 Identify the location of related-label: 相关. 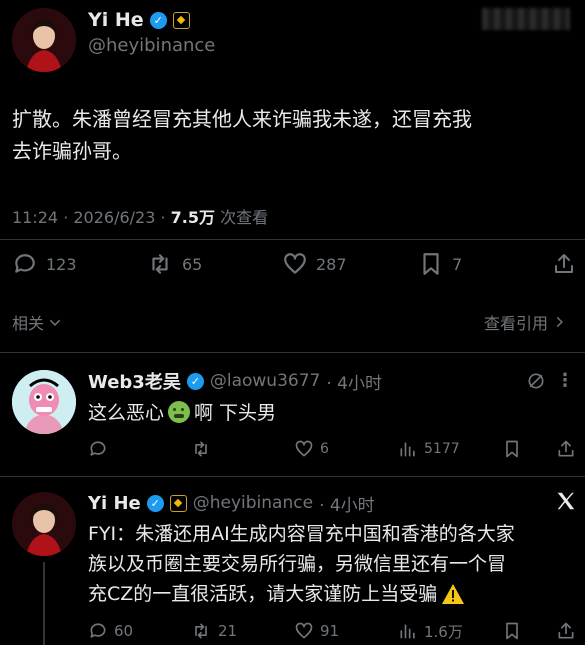
(28, 323).